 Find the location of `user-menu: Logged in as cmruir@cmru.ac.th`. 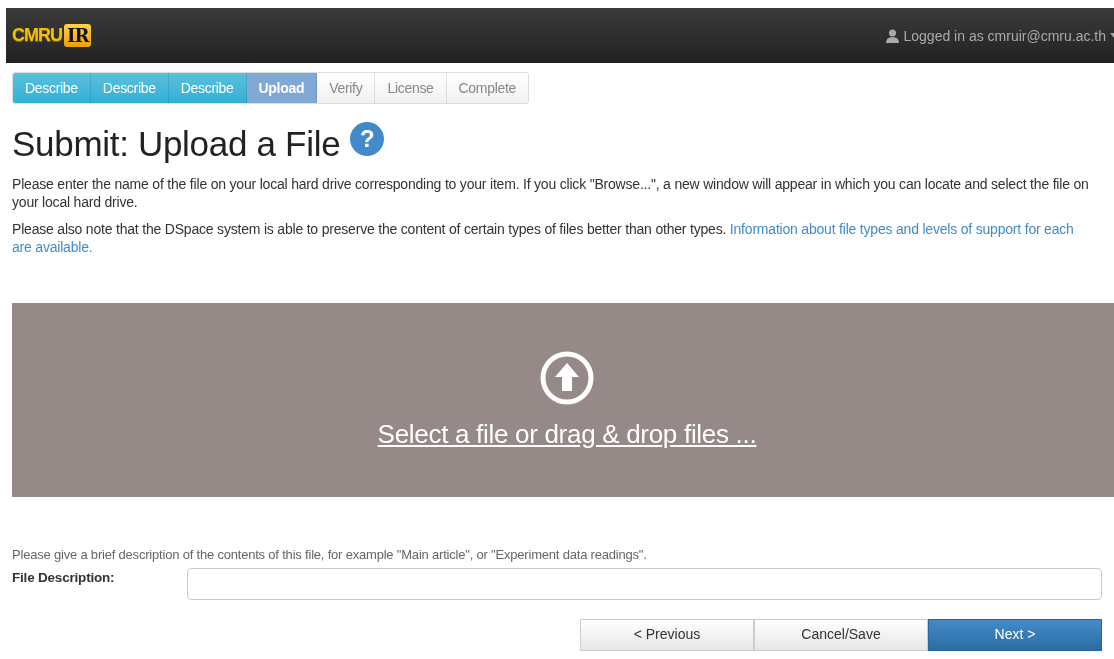

user-menu: Logged in as cmruir@cmru.ac.th is located at coordinates (1004, 35).